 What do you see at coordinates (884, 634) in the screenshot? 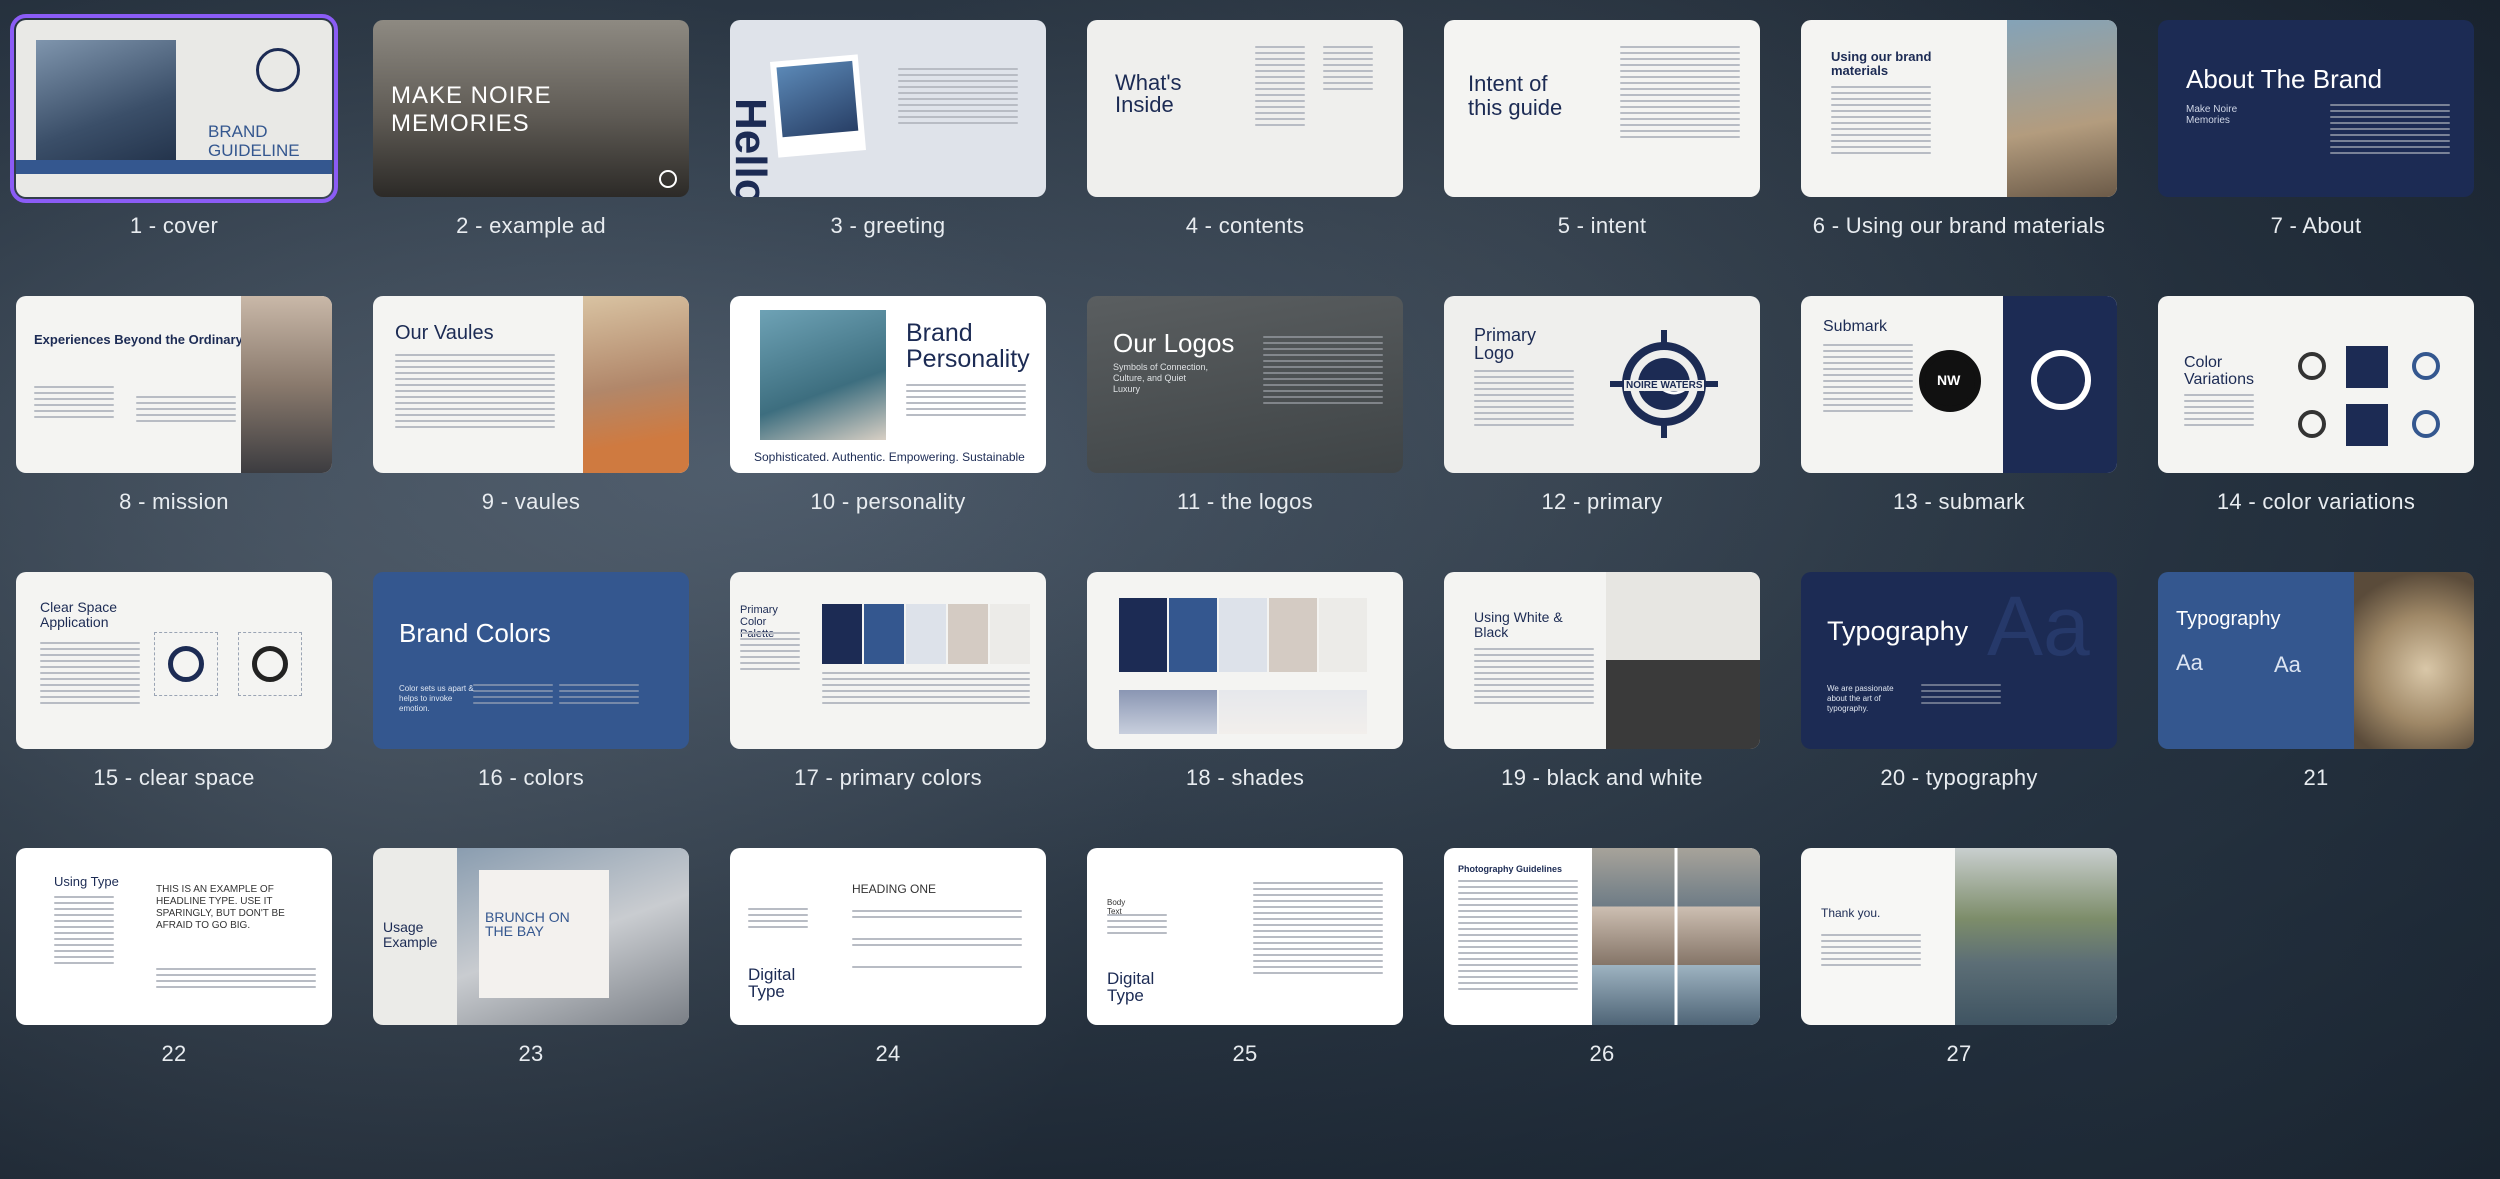
I see `swatch-blue` at bounding box center [884, 634].